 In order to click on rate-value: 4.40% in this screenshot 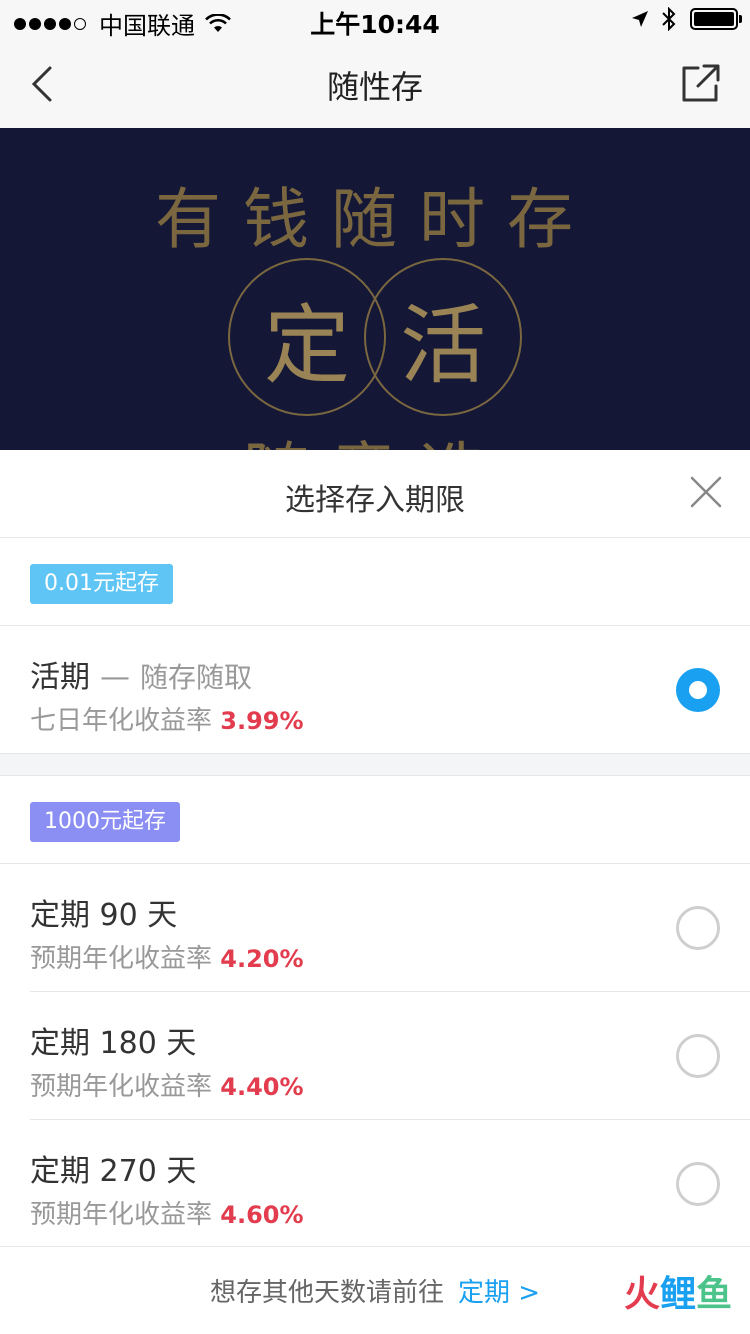, I will do `click(262, 1087)`.